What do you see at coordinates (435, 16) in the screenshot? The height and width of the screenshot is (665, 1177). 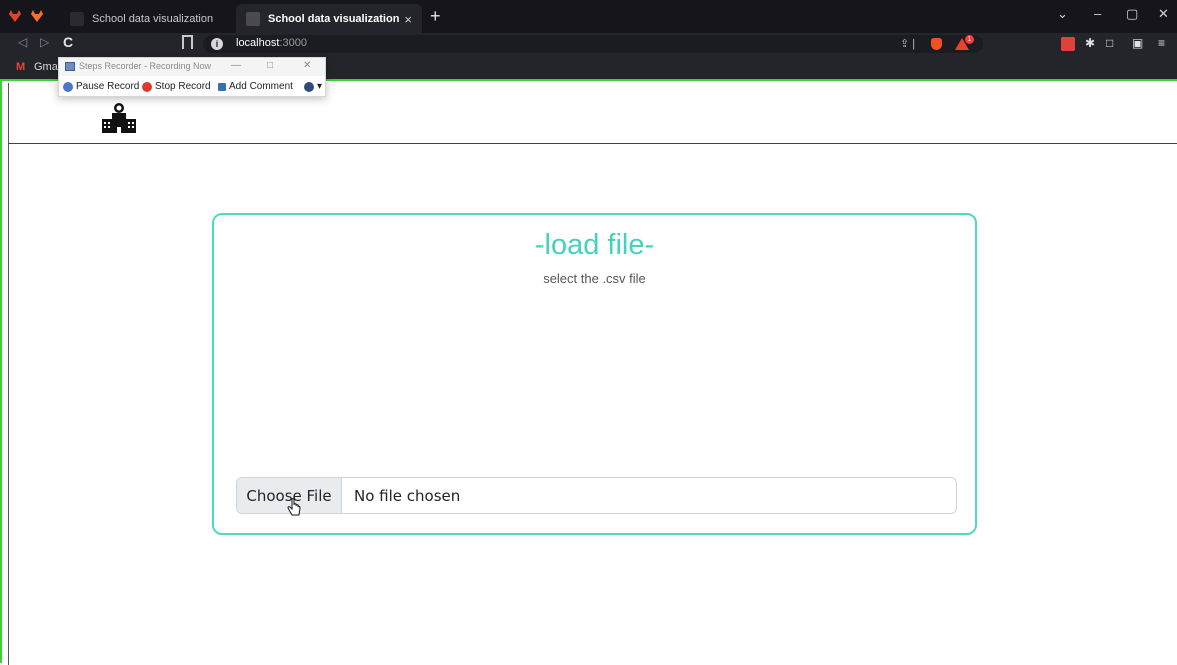 I see `new-tab-button: +` at bounding box center [435, 16].